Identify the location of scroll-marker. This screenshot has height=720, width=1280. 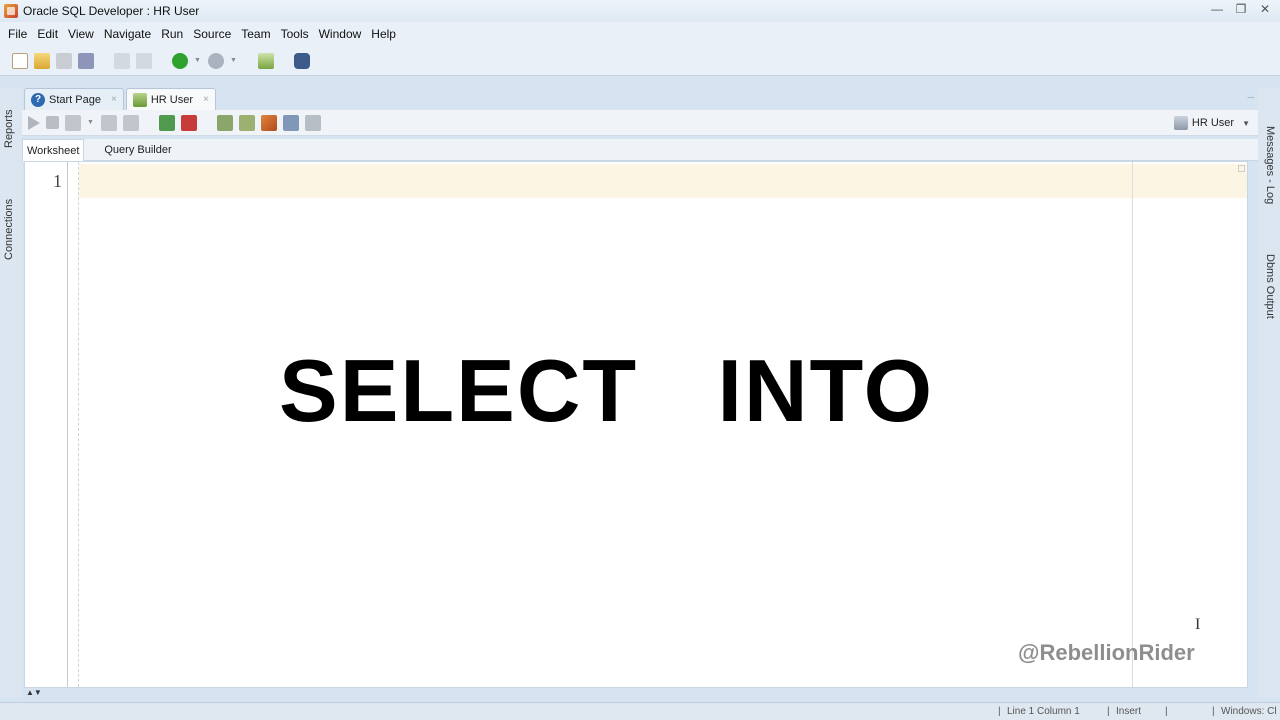
(1241, 168).